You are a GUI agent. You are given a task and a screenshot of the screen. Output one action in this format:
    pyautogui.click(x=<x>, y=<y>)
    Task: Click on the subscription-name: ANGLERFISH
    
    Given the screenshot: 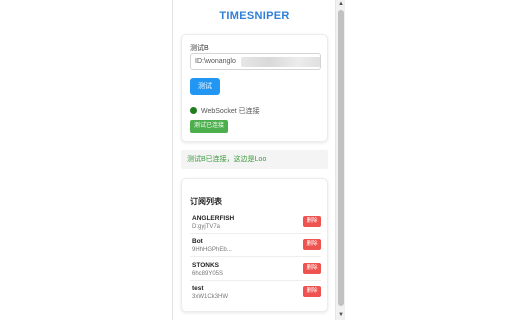 What is the action you would take?
    pyautogui.click(x=213, y=218)
    